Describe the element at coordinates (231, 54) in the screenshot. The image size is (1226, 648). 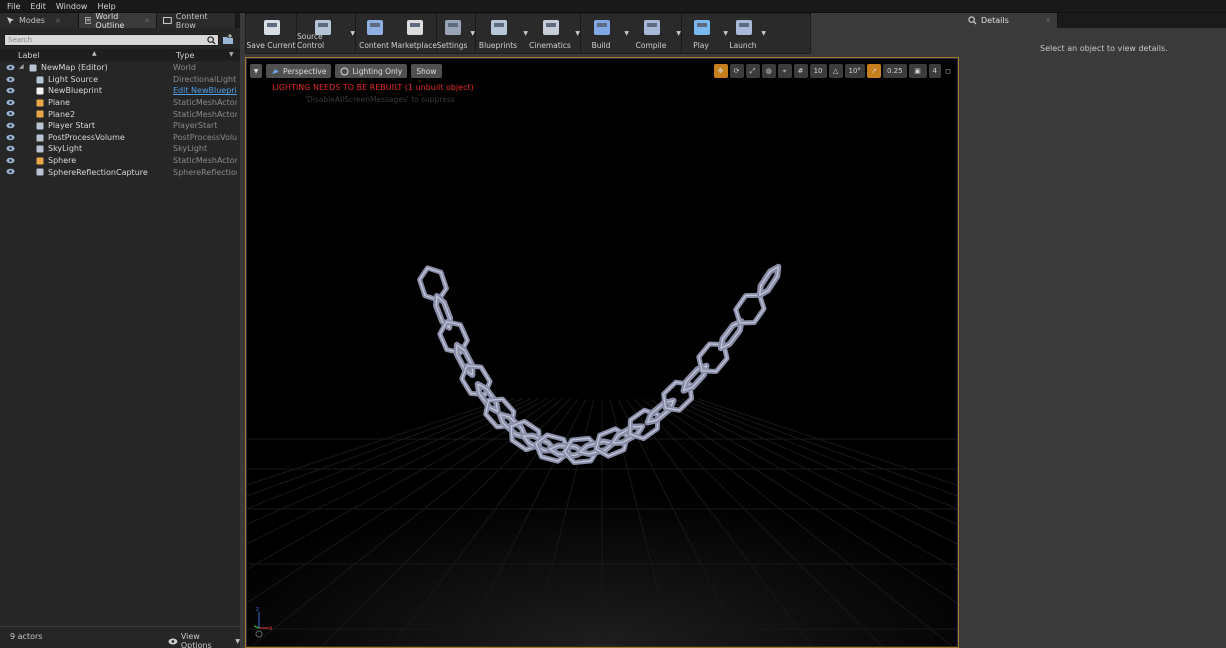
I see `column-dropdown-icon: ▼` at that location.